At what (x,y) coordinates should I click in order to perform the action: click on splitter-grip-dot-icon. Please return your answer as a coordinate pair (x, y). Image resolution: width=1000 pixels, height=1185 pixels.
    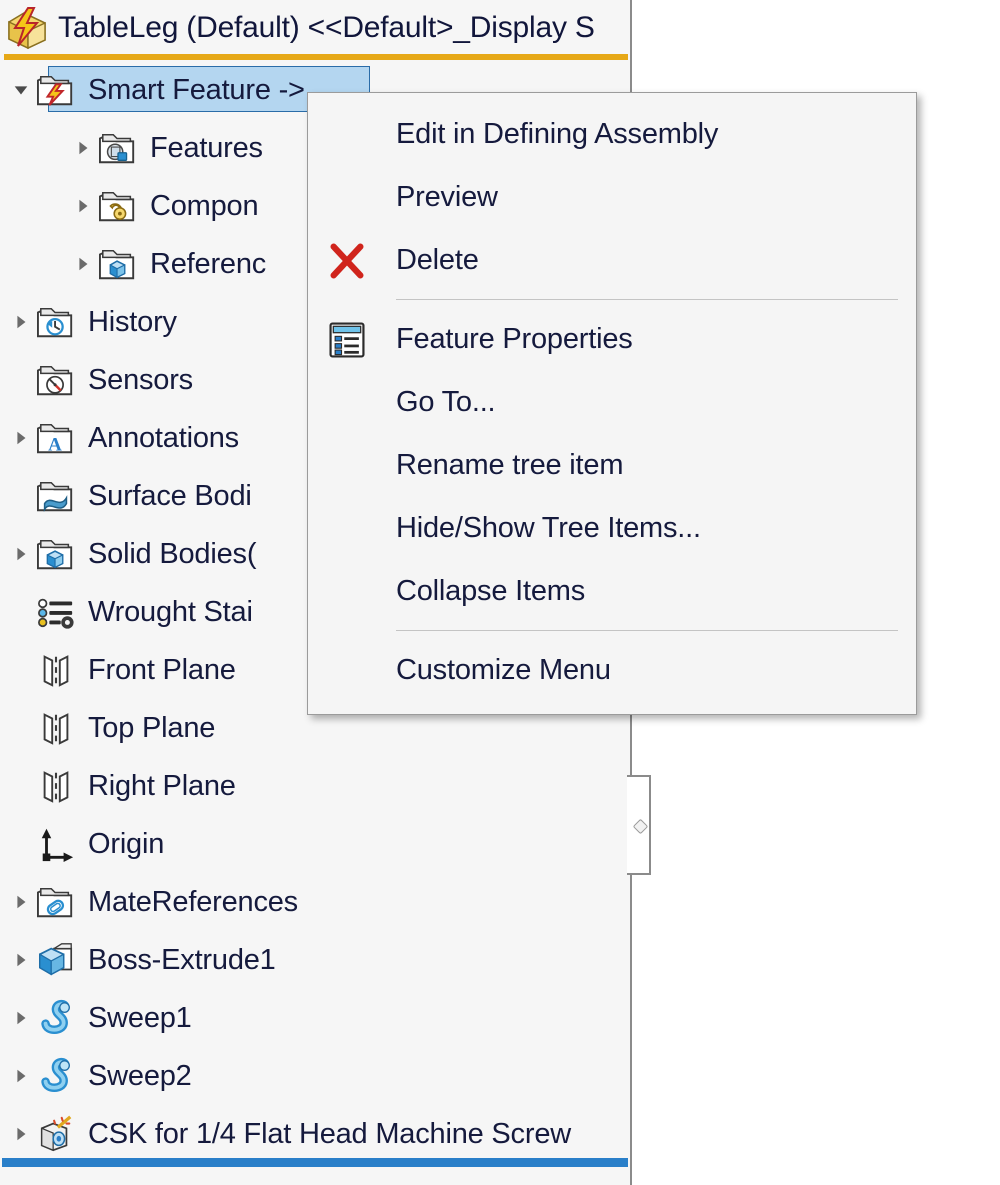
    Looking at the image, I should click on (640, 826).